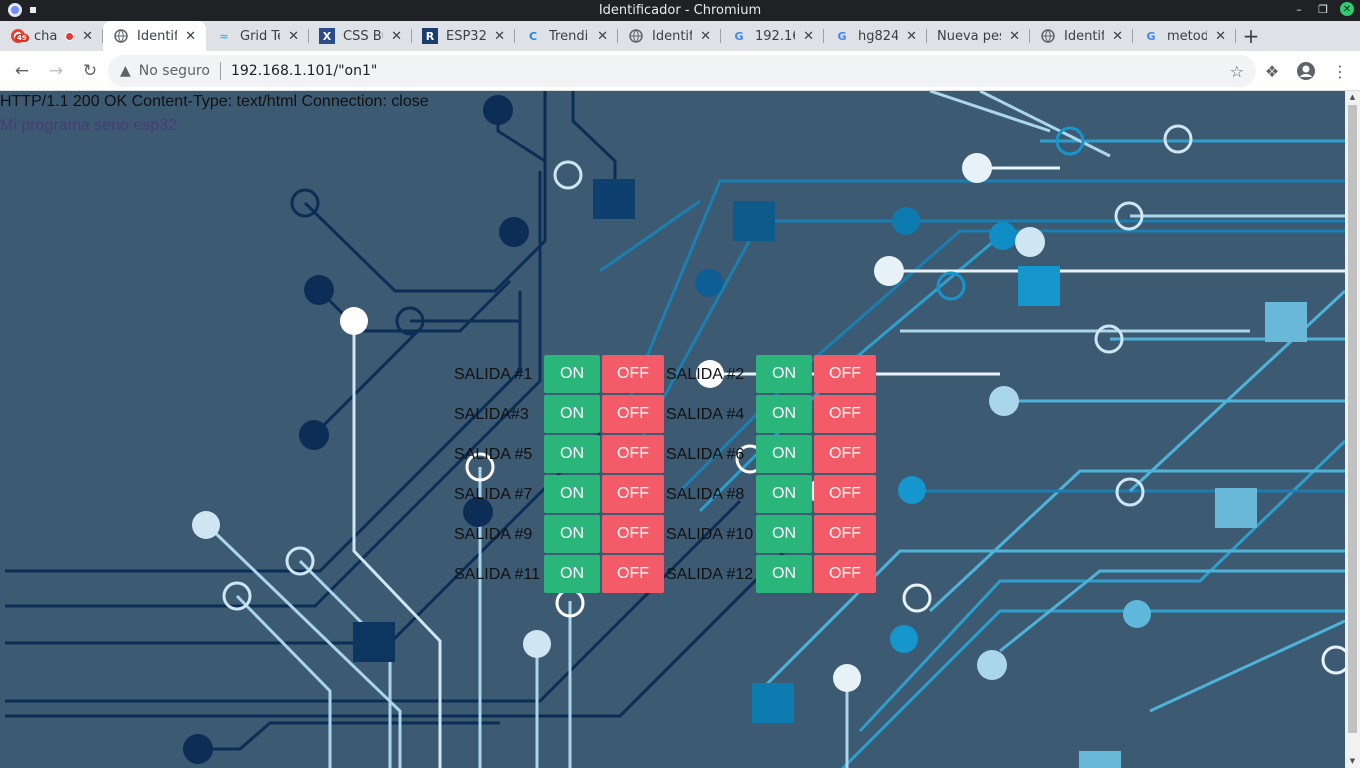  Describe the element at coordinates (88, 125) in the screenshot. I see `program-title-text: Mi programa serio esp32` at that location.